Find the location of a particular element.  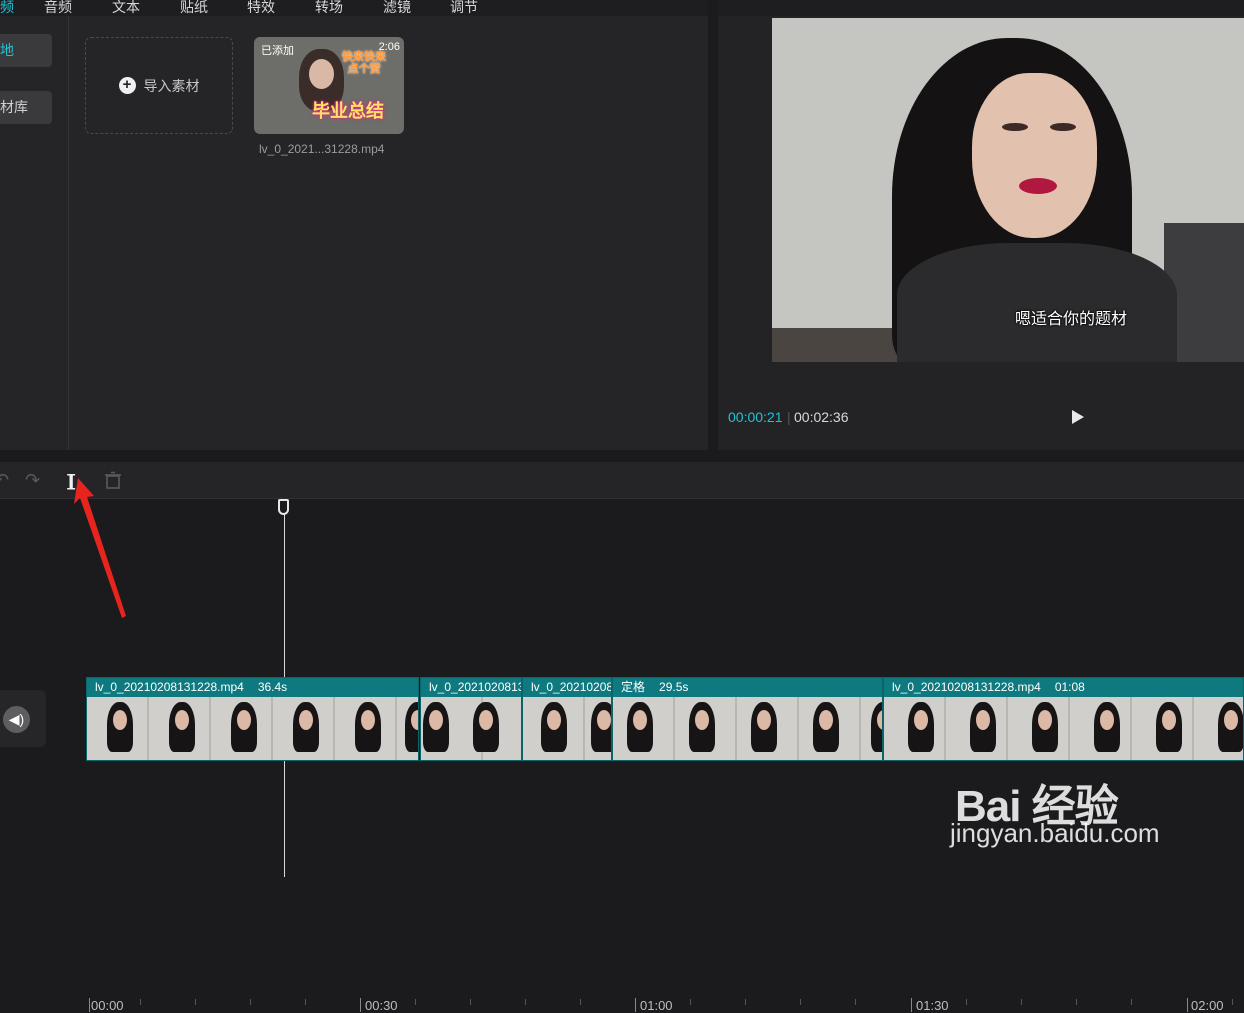

tab-audio: 音频 is located at coordinates (58, 8).